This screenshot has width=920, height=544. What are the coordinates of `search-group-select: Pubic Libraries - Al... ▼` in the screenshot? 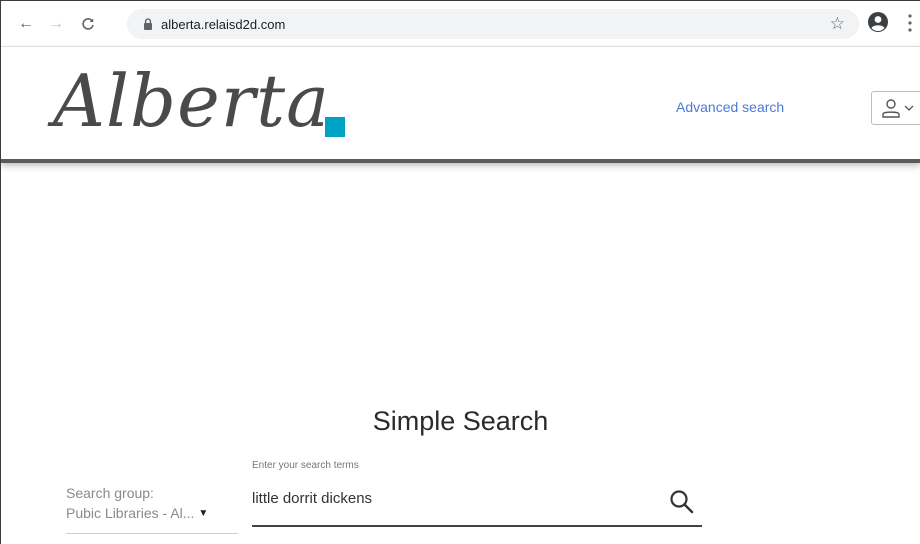 It's located at (152, 519).